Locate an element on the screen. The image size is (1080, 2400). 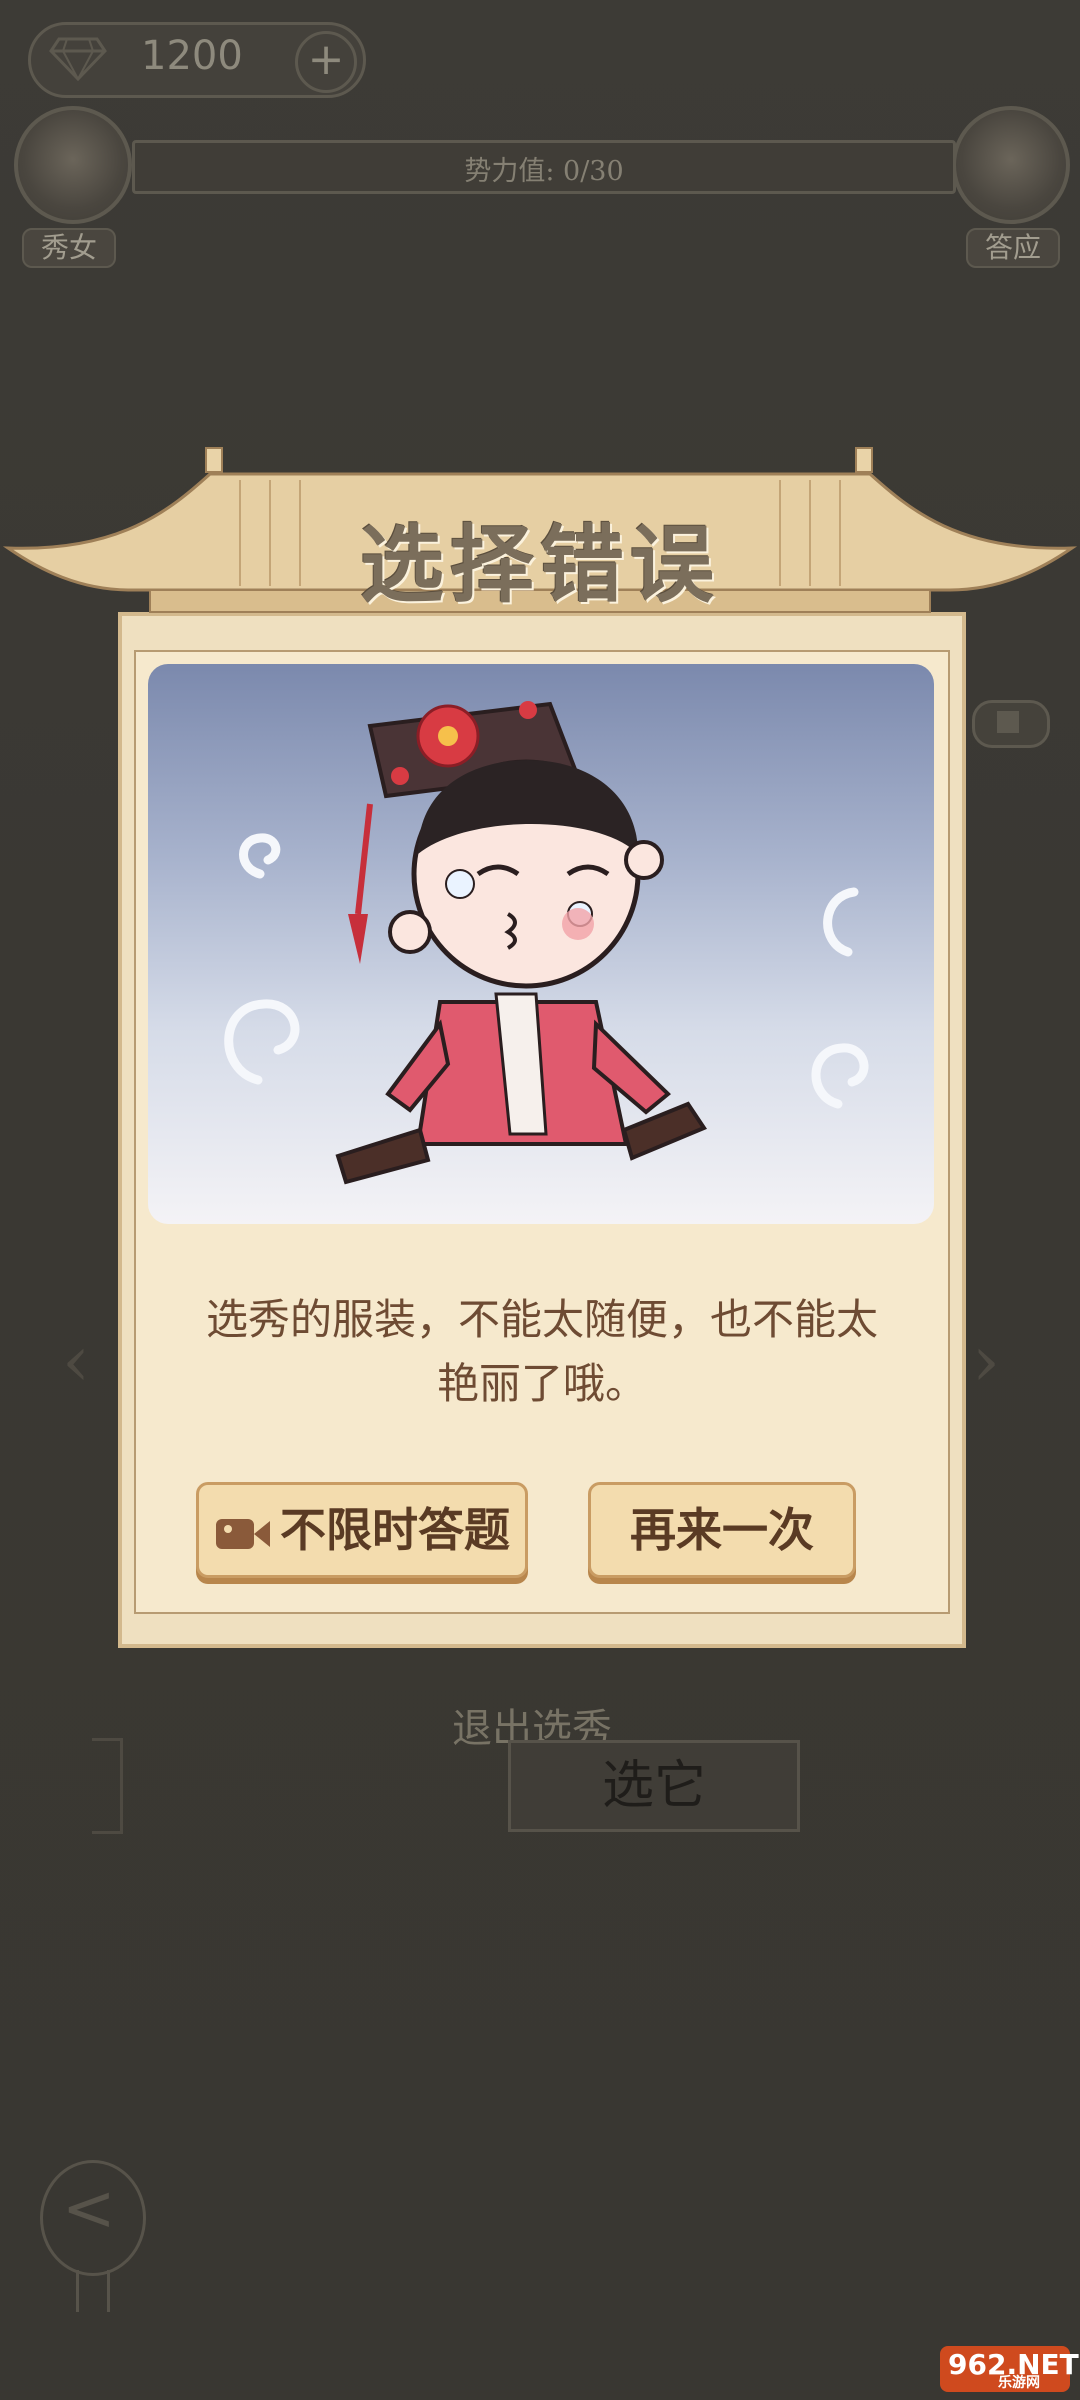
next-rank-avatar is located at coordinates (1011, 165).